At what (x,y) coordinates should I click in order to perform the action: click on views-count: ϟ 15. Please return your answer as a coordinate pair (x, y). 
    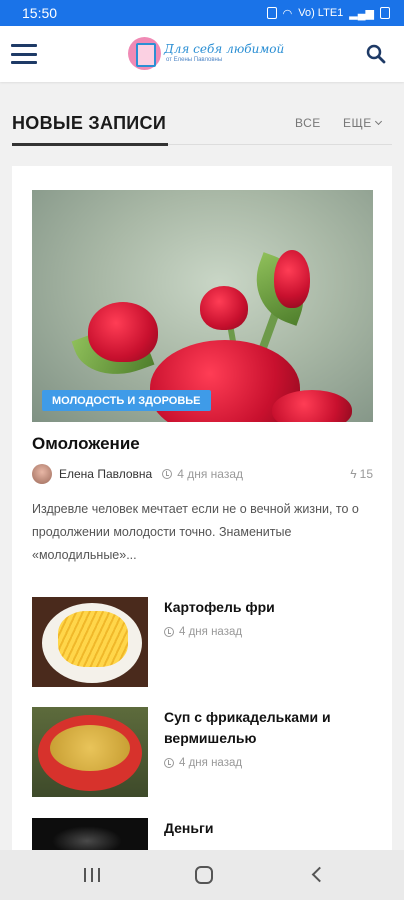
    Looking at the image, I should click on (361, 474).